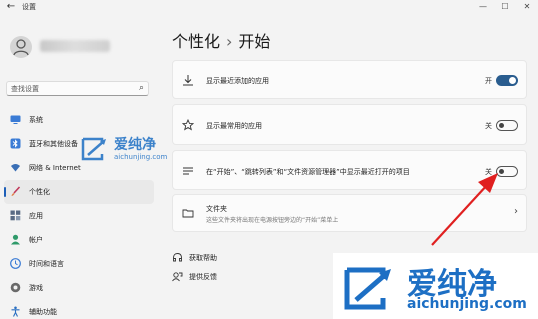 Image resolution: width=538 pixels, height=319 pixels. Describe the element at coordinates (272, 220) in the screenshot. I see `folders-description: 这些文件夹将出现在电源按钮旁边的“开始”菜单上` at that location.